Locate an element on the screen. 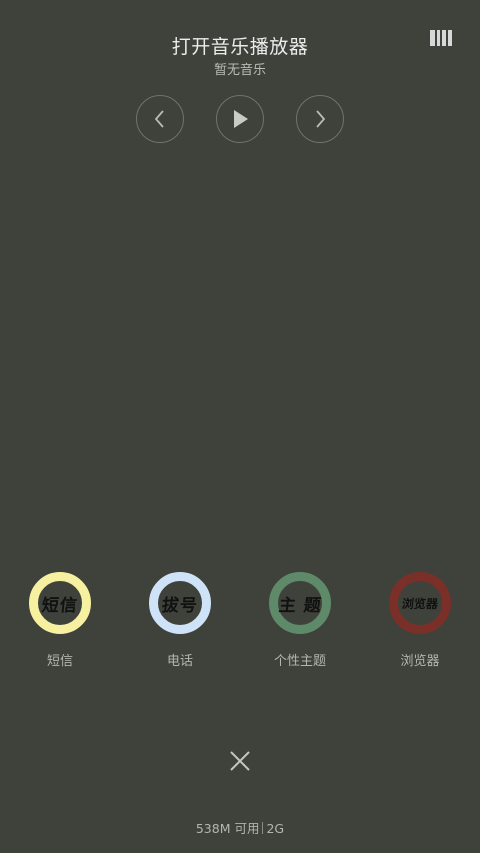 The height and width of the screenshot is (853, 480). app-phone: 拔号 电话 is located at coordinates (180, 620).